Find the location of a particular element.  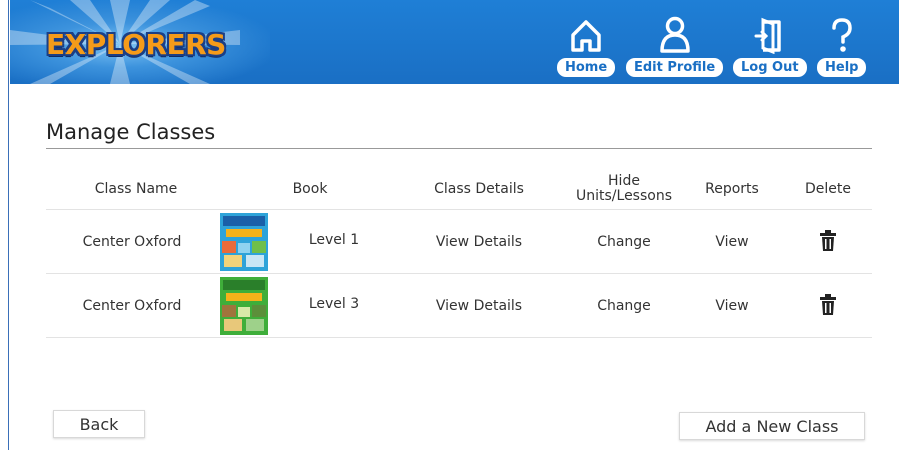

logout-icon is located at coordinates (770, 34).